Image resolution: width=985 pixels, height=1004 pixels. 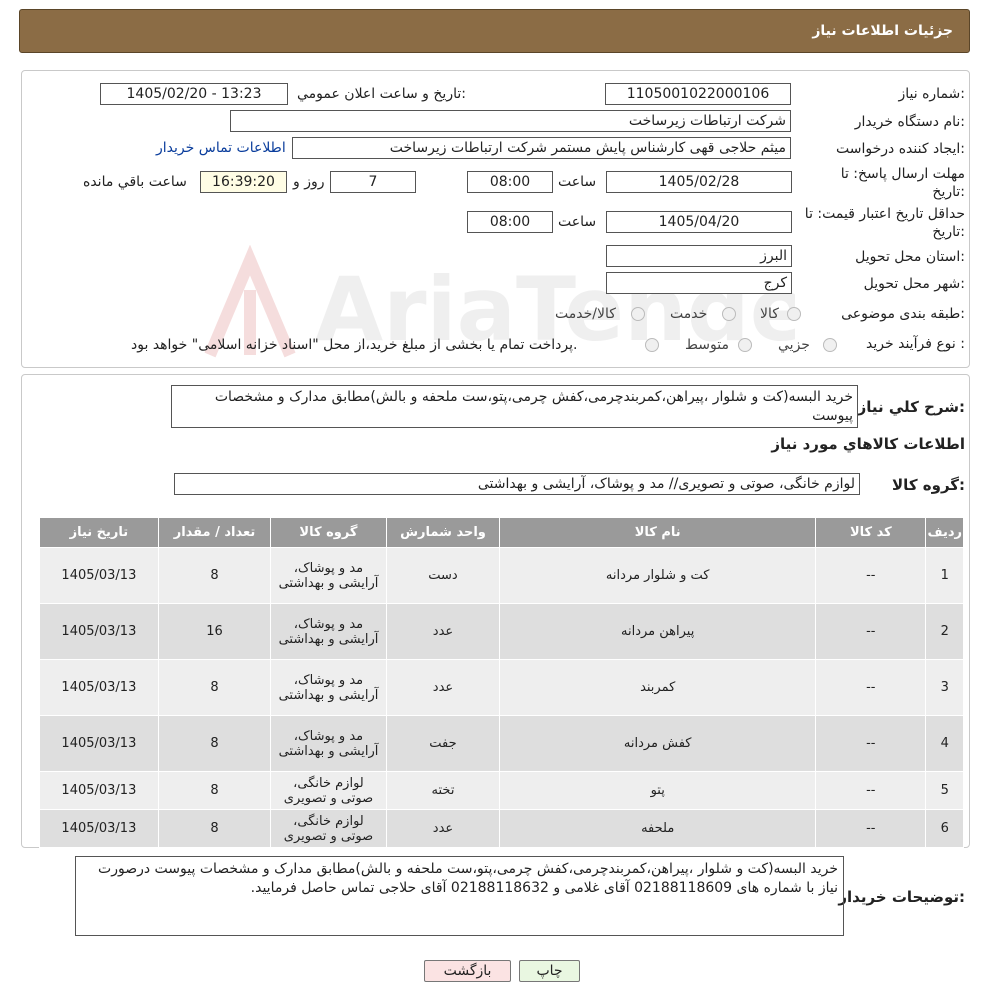 I want to click on cell-qty: 16, so click(x=214, y=631).